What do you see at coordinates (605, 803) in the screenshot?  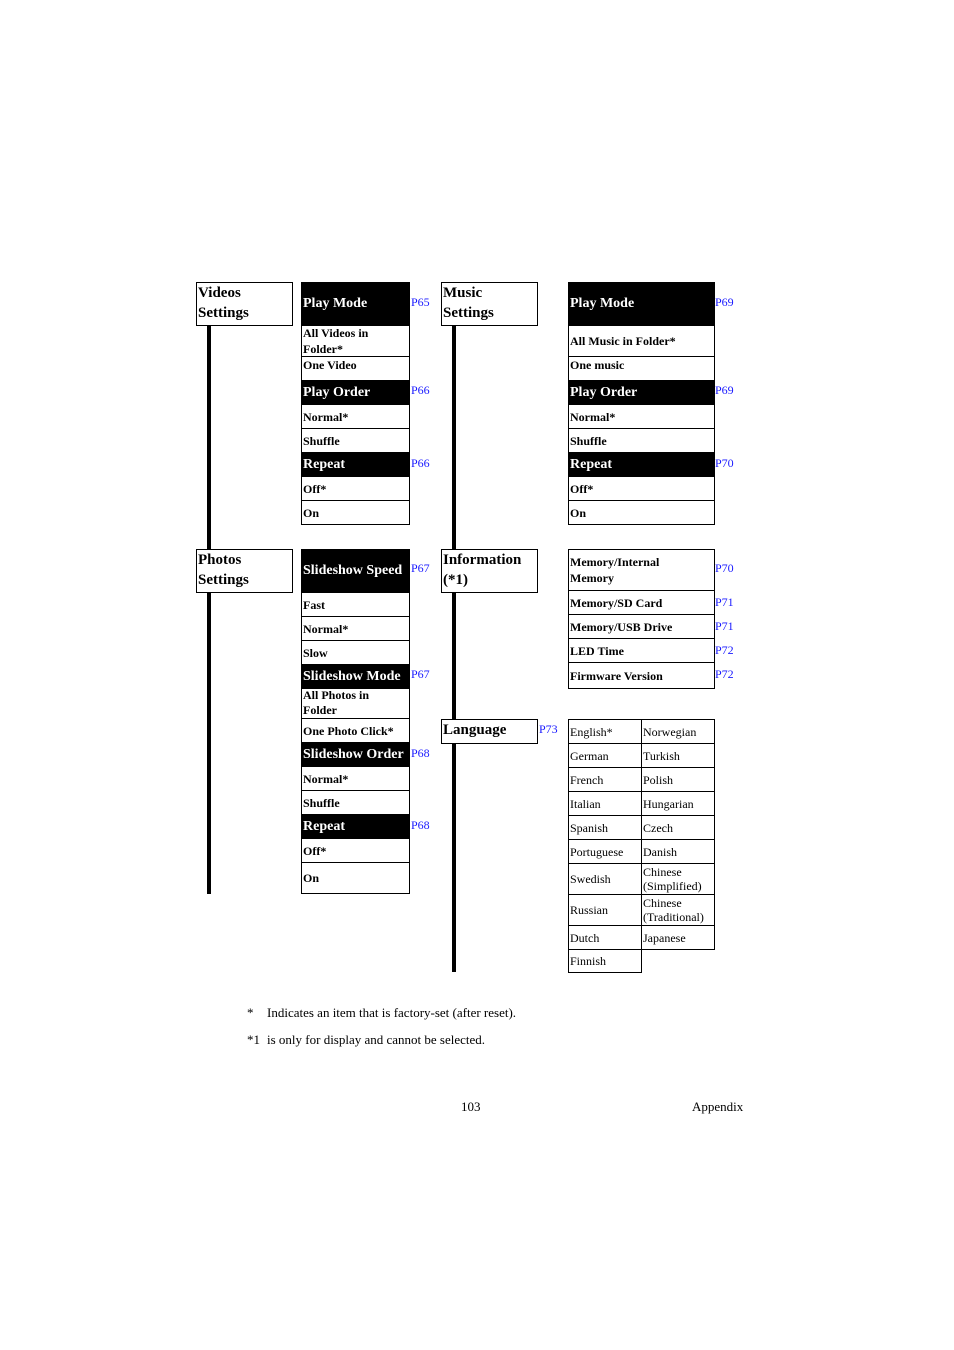 I see `language-option: Italian` at bounding box center [605, 803].